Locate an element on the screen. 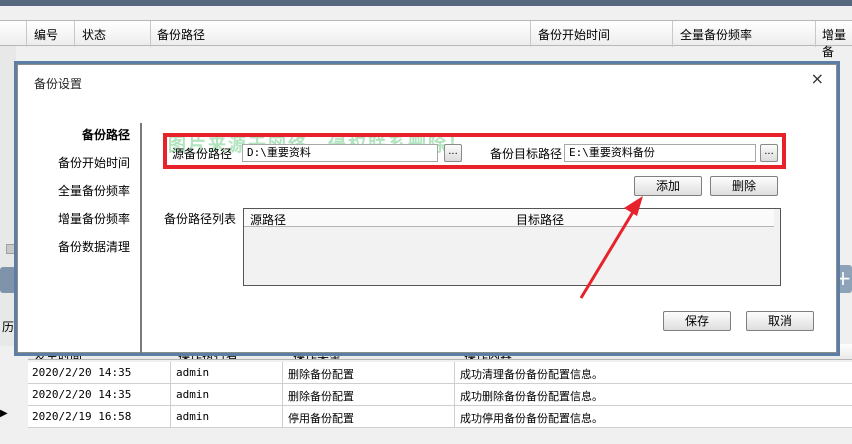  arrow-shaft is located at coordinates (608, 252).